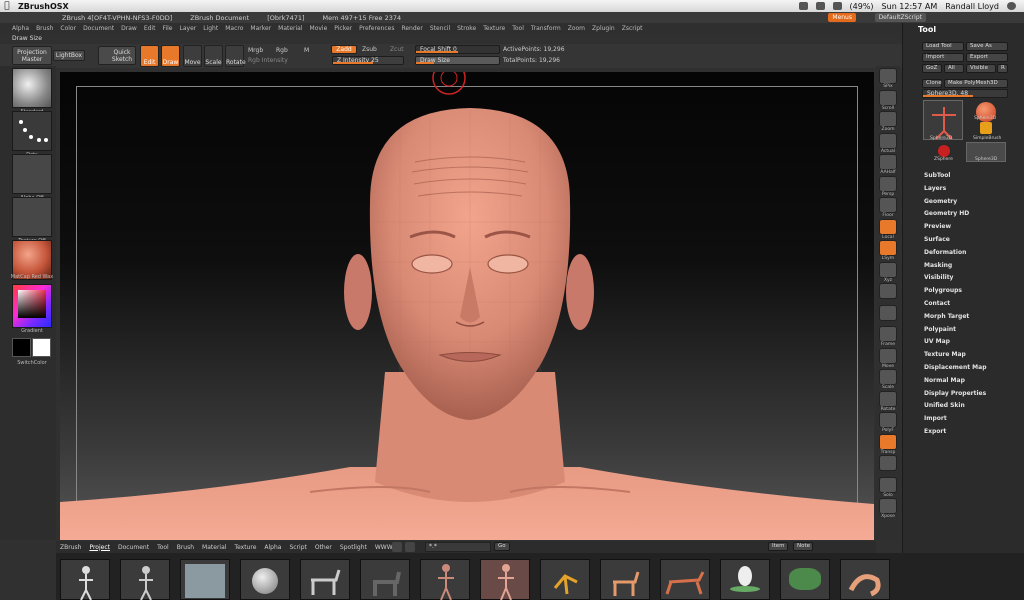  What do you see at coordinates (954, 68) in the screenshot?
I see `all-button: All` at bounding box center [954, 68].